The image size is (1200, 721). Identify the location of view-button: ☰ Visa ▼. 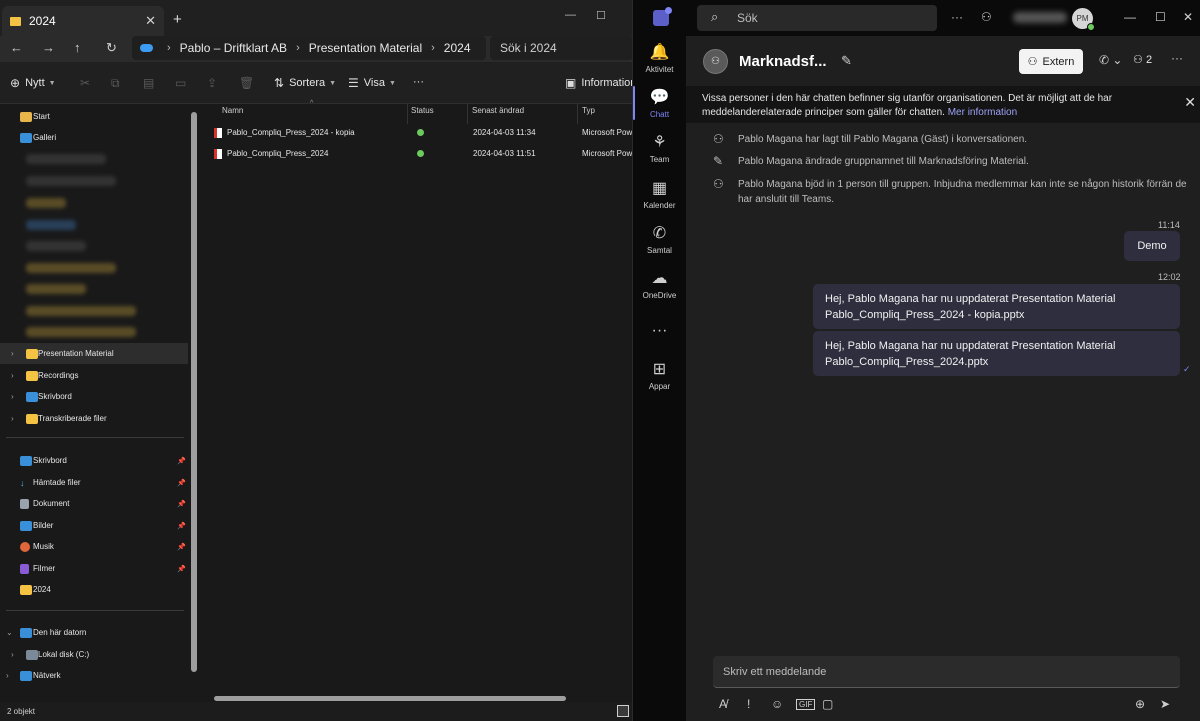
(372, 83).